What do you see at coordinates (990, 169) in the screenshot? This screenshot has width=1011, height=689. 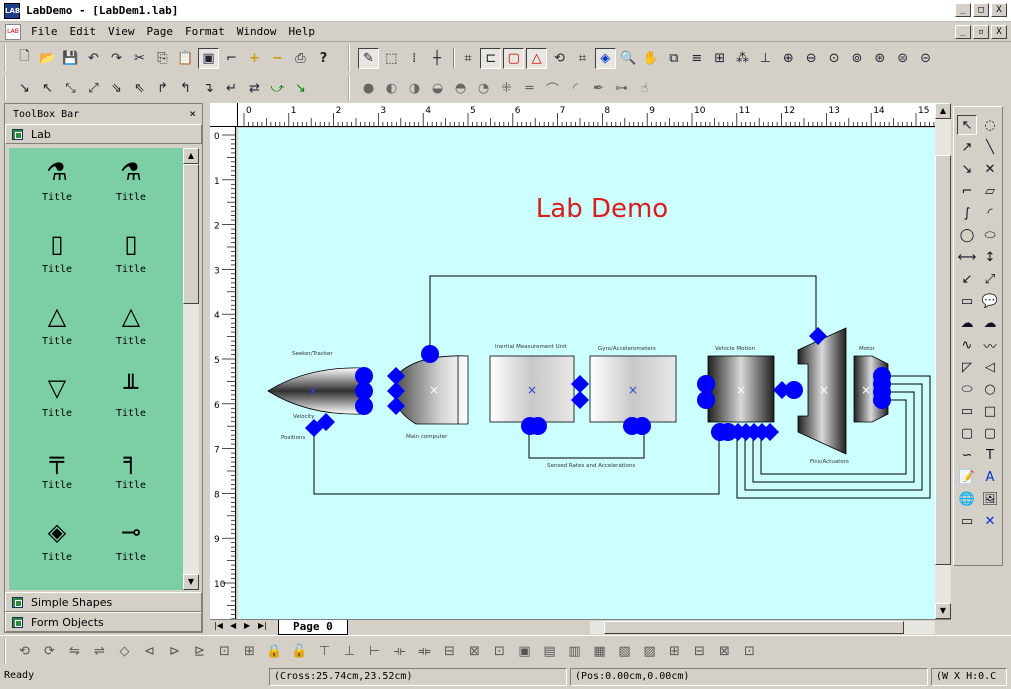 I see `cross-icon: ✕` at bounding box center [990, 169].